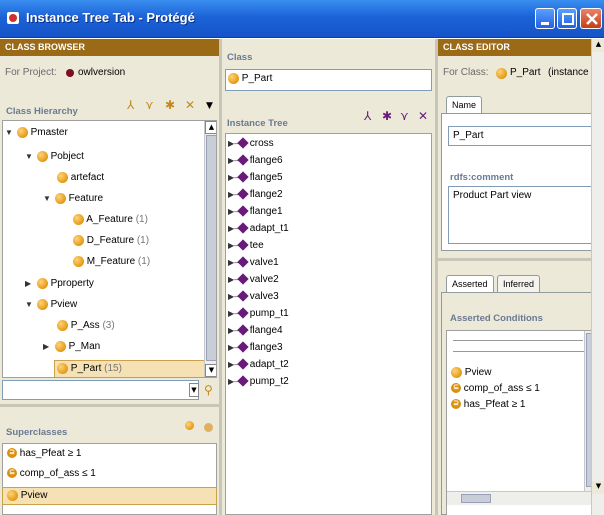 The image size is (604, 515). Describe the element at coordinates (72, 283) in the screenshot. I see `class-name: Pproperty` at that location.